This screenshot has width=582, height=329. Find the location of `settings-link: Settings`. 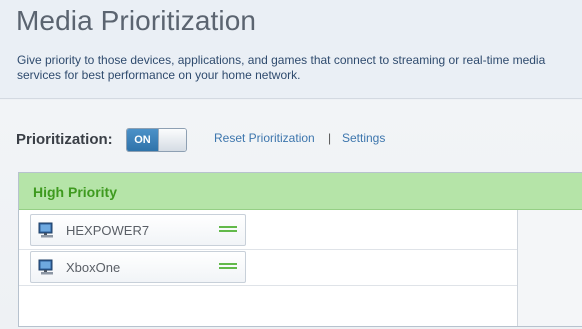

settings-link: Settings is located at coordinates (363, 138).